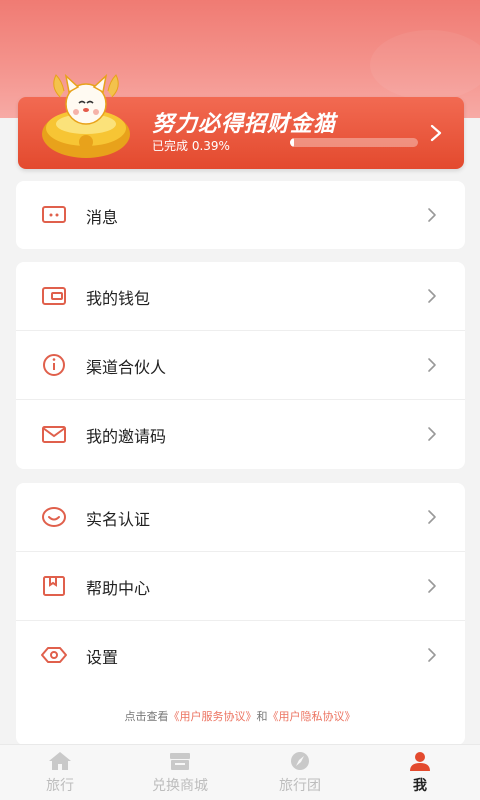 The width and height of the screenshot is (480, 800). I want to click on menu-item-label: 我的邀请码, so click(126, 436).